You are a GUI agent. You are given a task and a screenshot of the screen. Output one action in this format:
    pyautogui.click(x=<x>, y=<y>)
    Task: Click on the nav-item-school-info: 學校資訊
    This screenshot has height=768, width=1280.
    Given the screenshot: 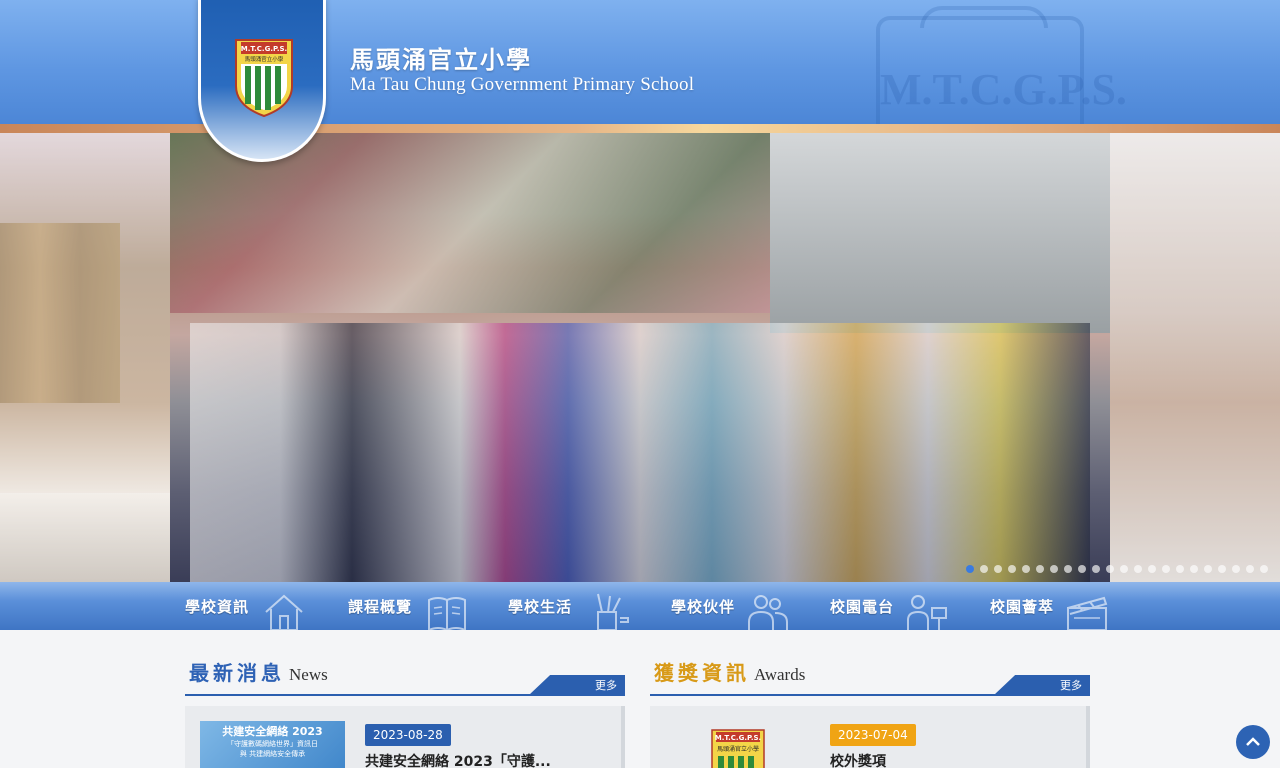 What is the action you would take?
    pyautogui.click(x=265, y=606)
    